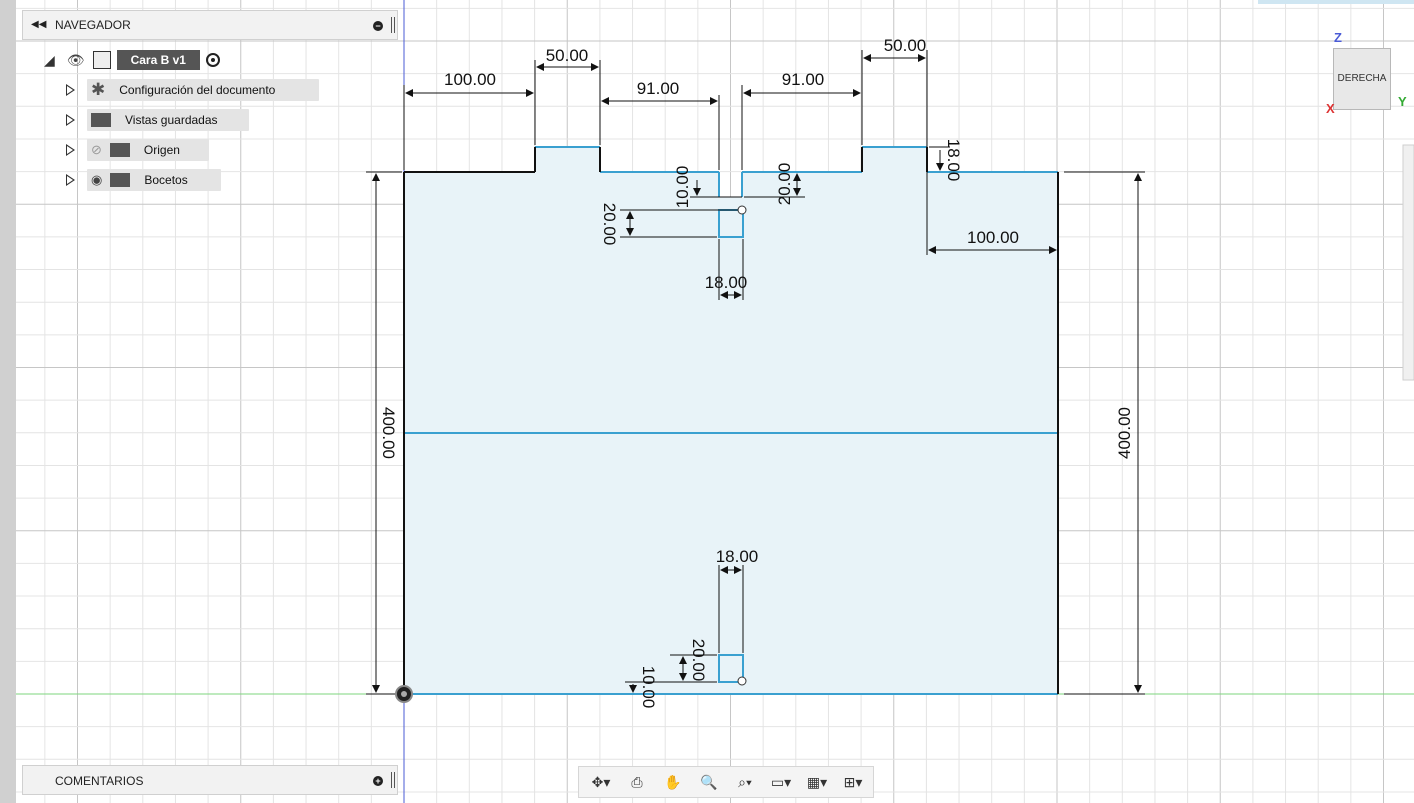  I want to click on look-at-icon: ⎙, so click(637, 782).